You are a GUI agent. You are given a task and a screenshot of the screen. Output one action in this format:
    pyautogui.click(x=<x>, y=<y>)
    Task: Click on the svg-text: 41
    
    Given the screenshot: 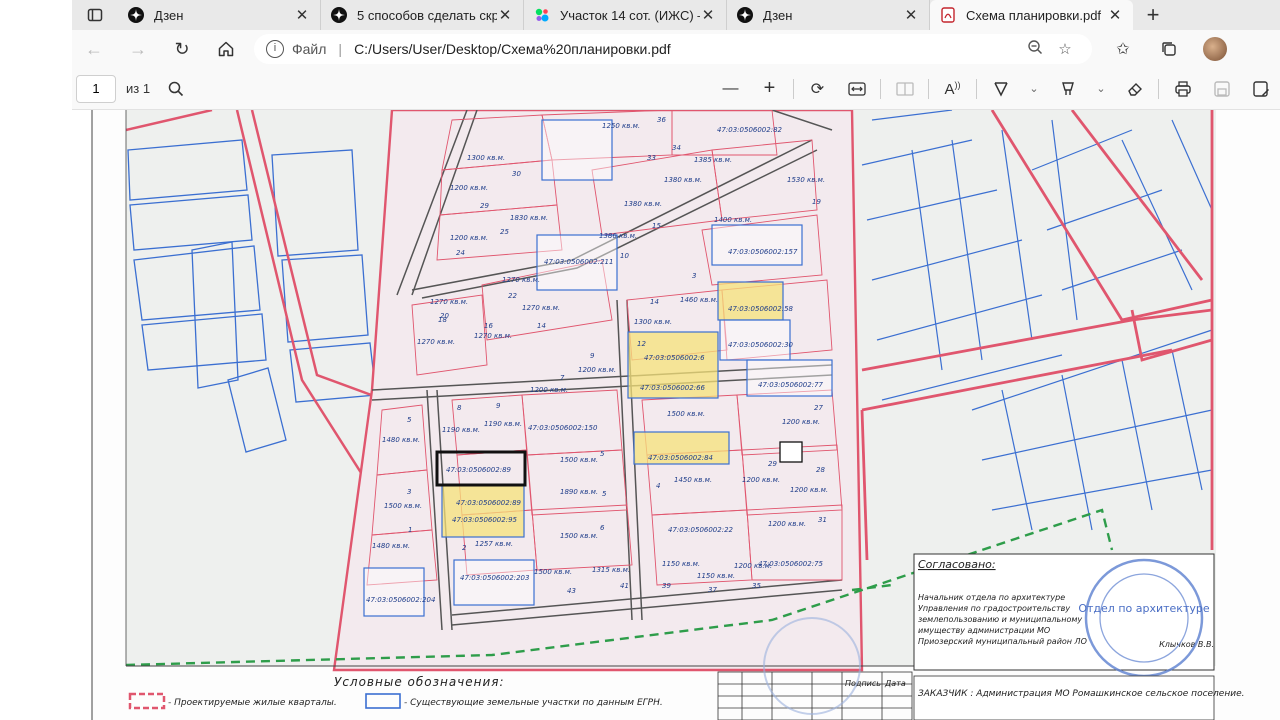 What is the action you would take?
    pyautogui.click(x=624, y=586)
    